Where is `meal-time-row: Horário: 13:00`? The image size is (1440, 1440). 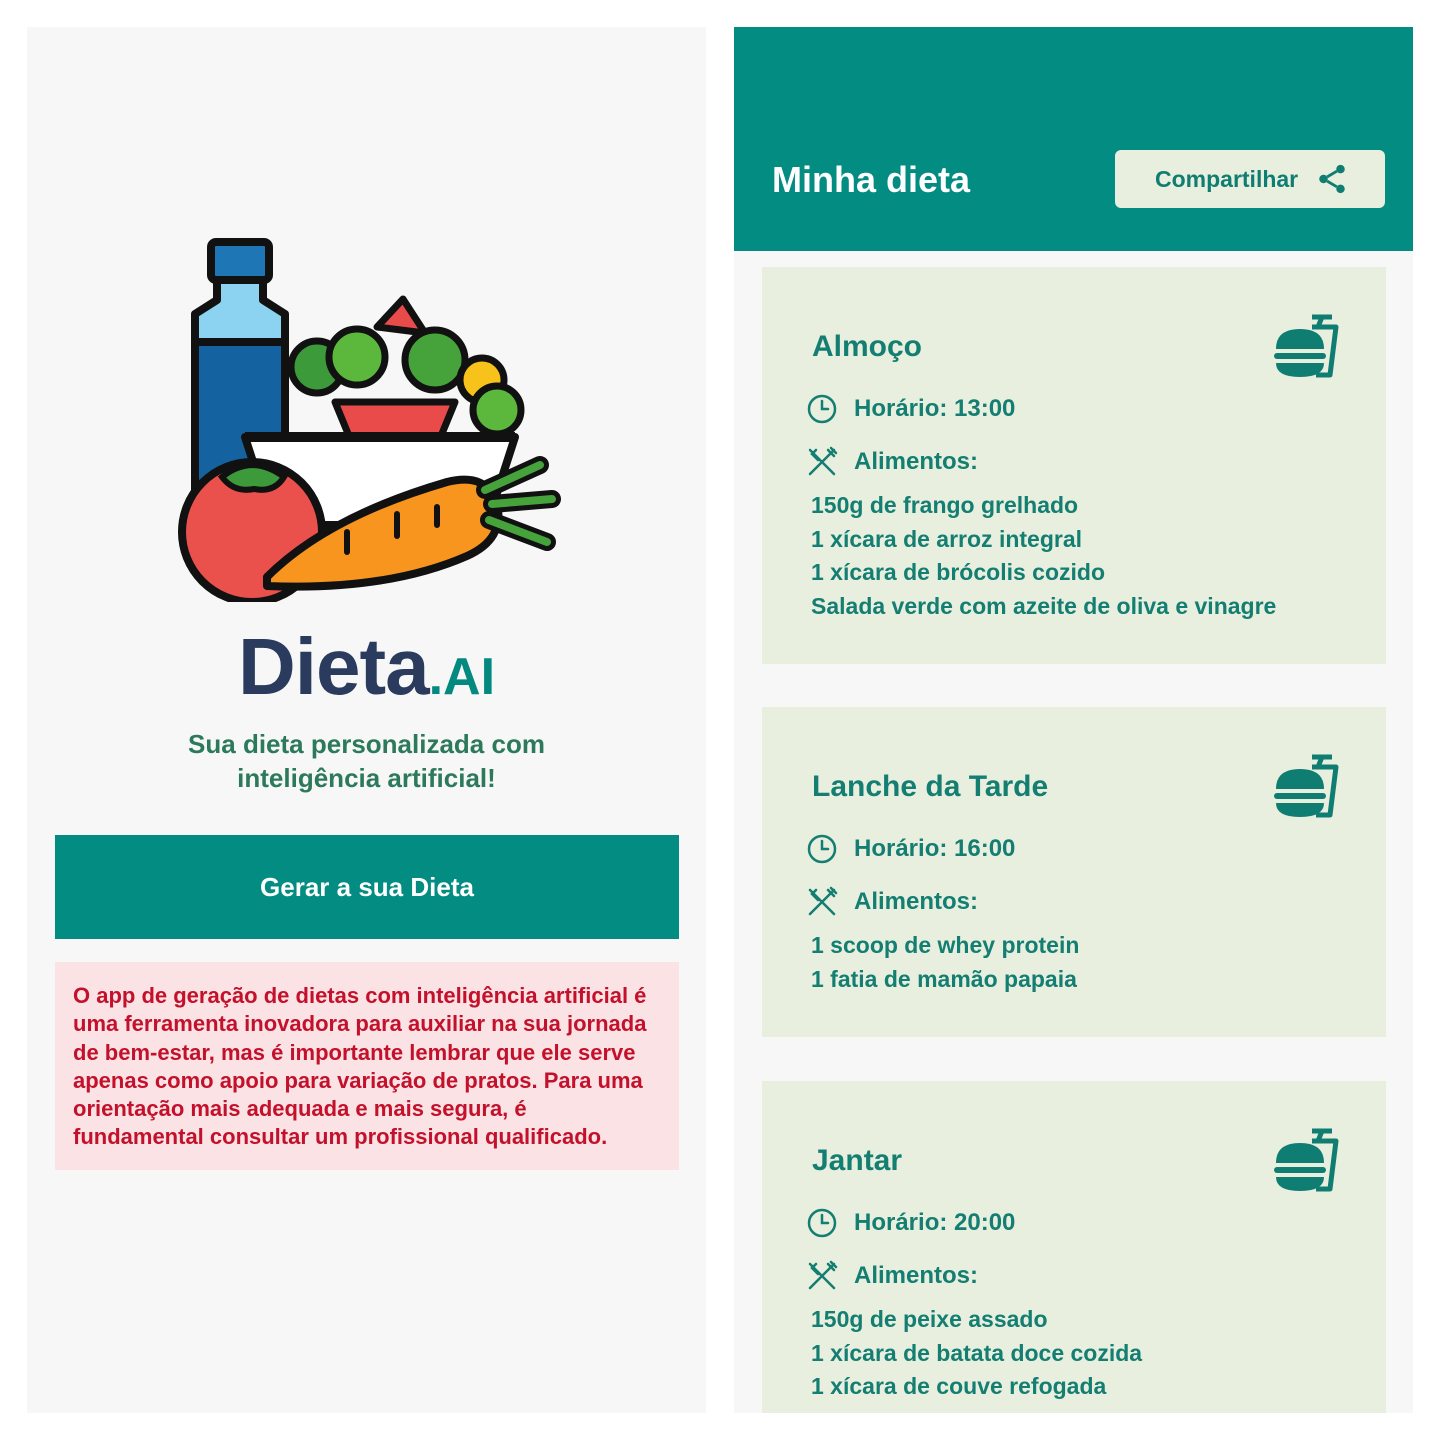 meal-time-row: Horário: 13:00 is located at coordinates (910, 409).